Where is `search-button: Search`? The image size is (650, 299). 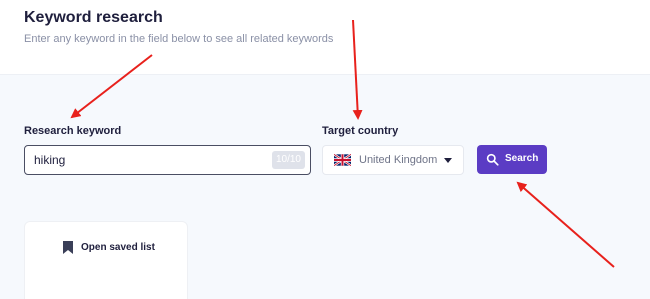
search-button: Search is located at coordinates (512, 159).